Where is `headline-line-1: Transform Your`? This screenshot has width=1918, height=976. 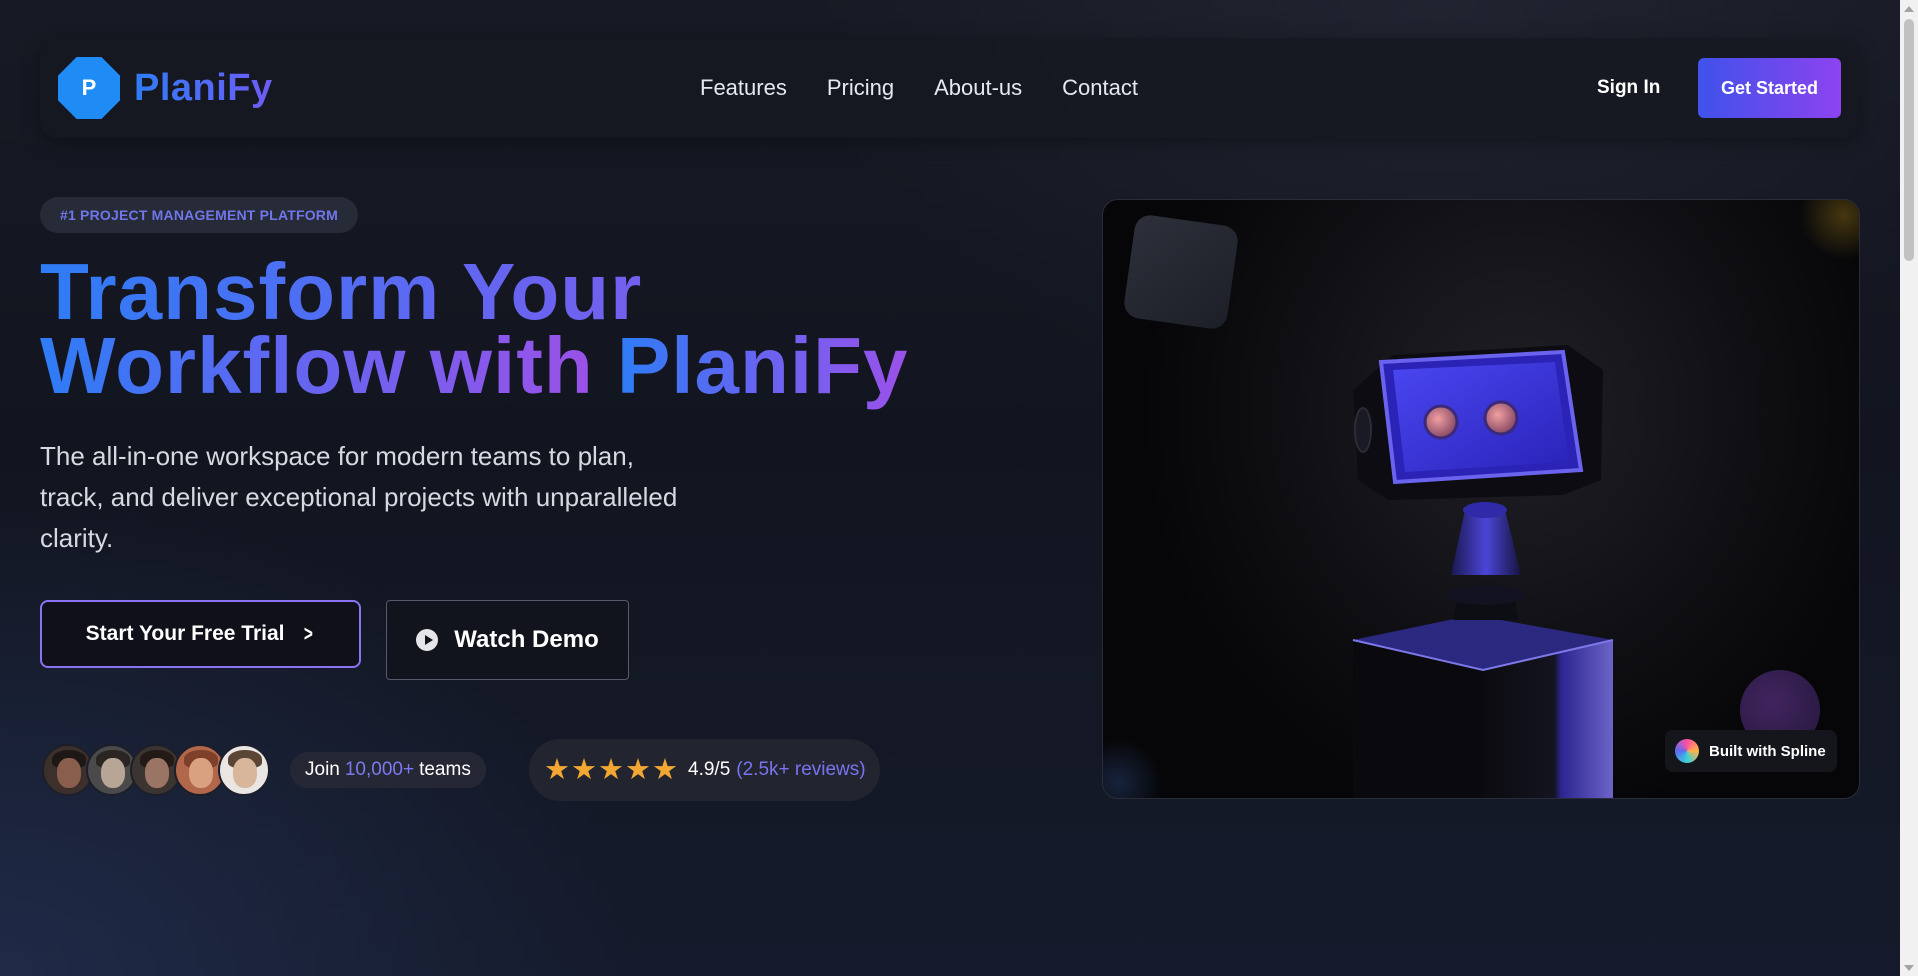 headline-line-1: Transform Your is located at coordinates (520, 292).